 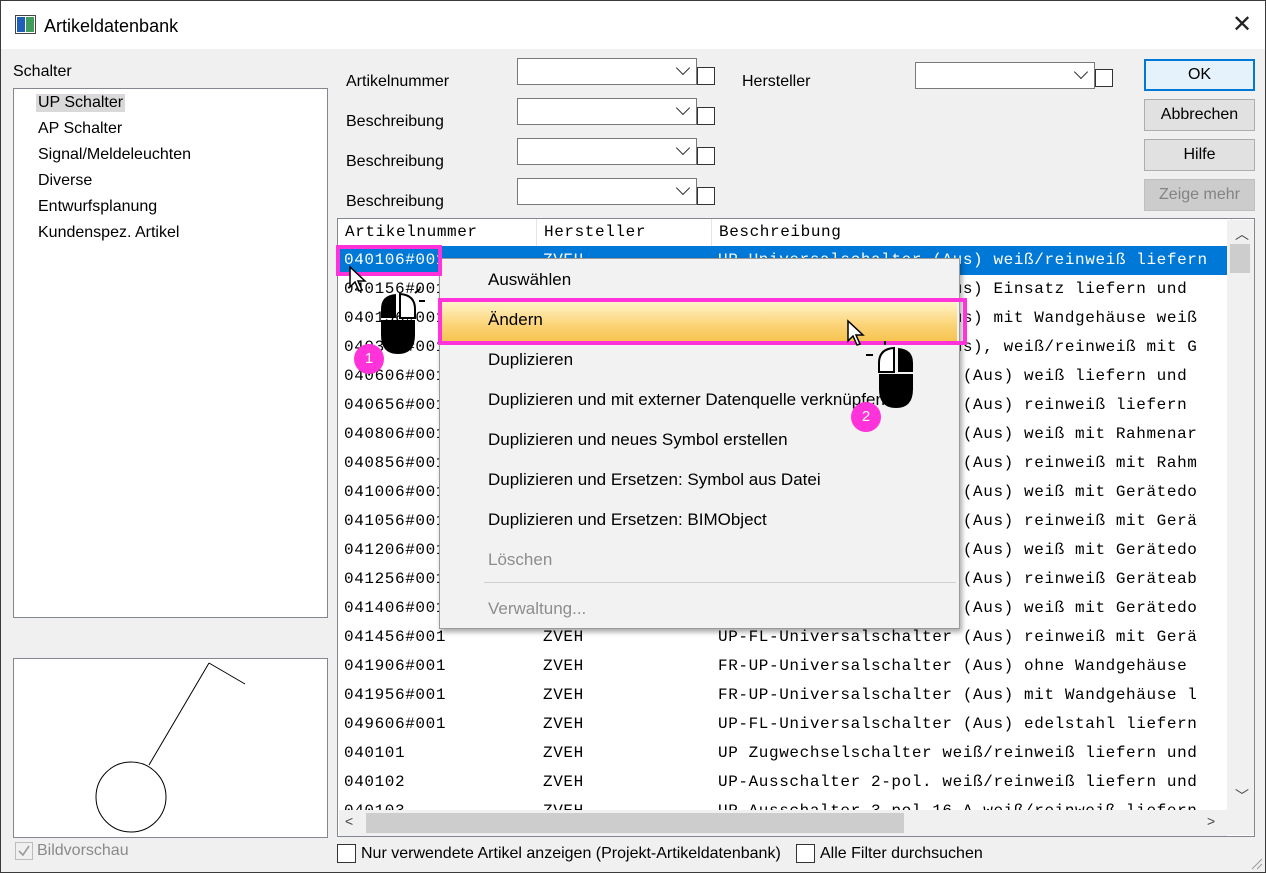 What do you see at coordinates (530, 360) in the screenshot?
I see `menu-item-duplizieren: Duplizieren` at bounding box center [530, 360].